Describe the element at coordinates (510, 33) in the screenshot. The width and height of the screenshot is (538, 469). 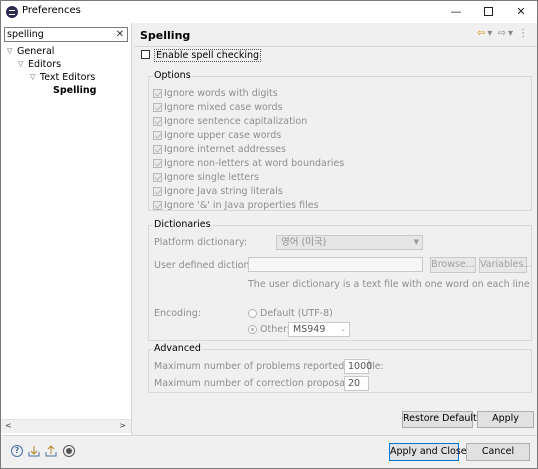
I see `forward-menu-icon: ▾` at that location.